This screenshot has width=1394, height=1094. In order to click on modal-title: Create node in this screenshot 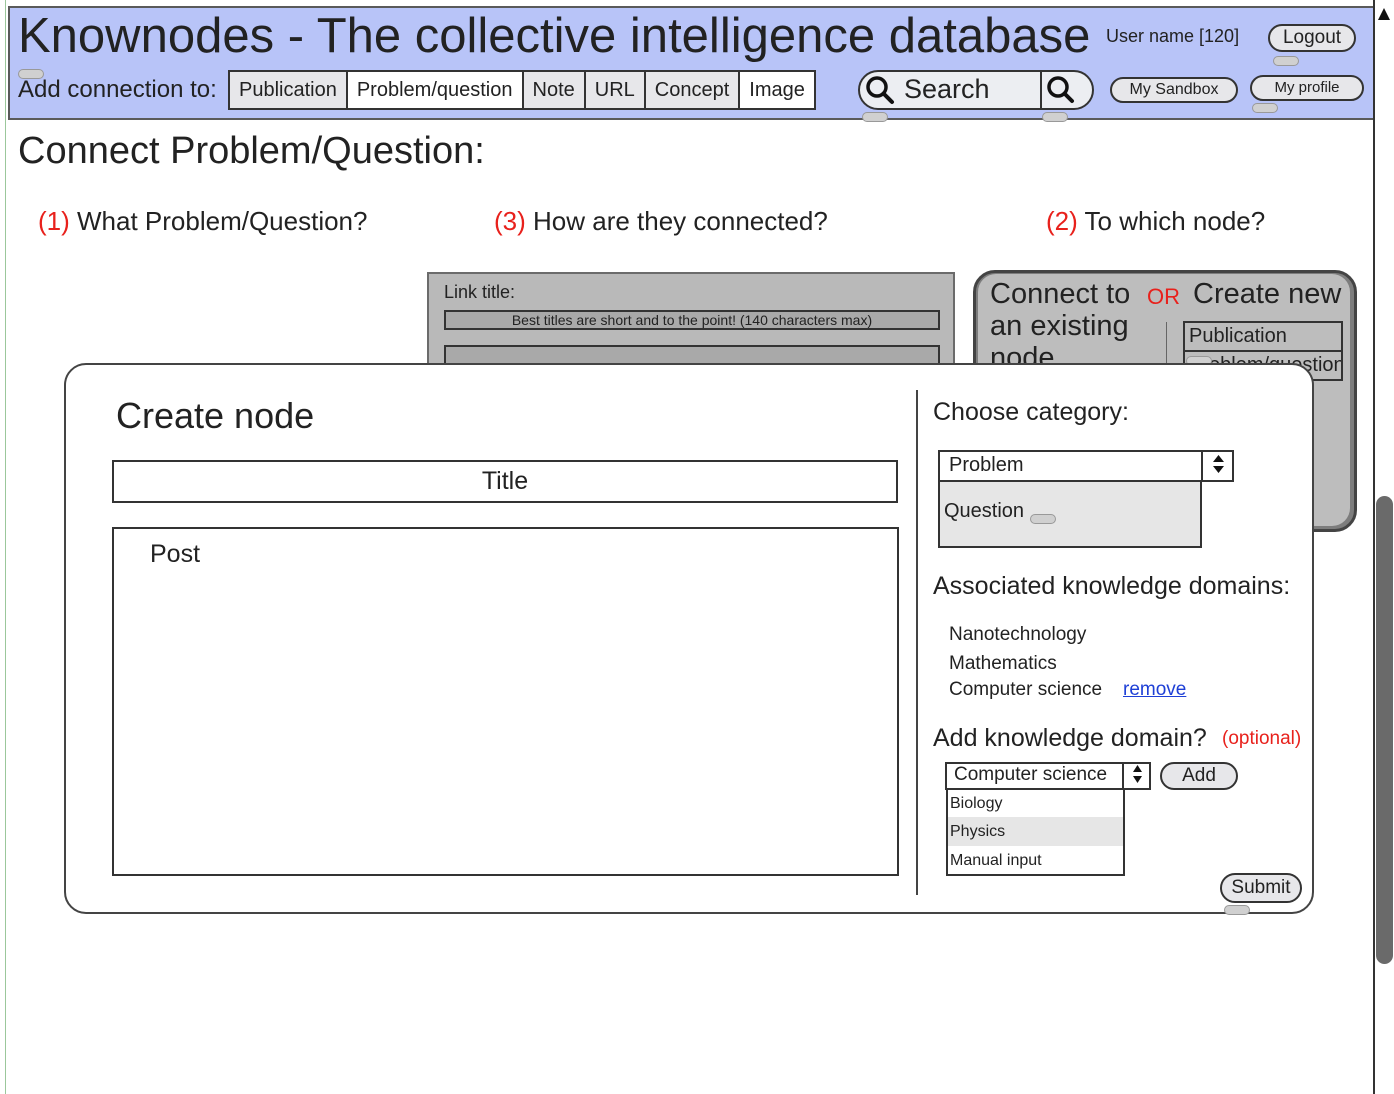, I will do `click(215, 415)`.